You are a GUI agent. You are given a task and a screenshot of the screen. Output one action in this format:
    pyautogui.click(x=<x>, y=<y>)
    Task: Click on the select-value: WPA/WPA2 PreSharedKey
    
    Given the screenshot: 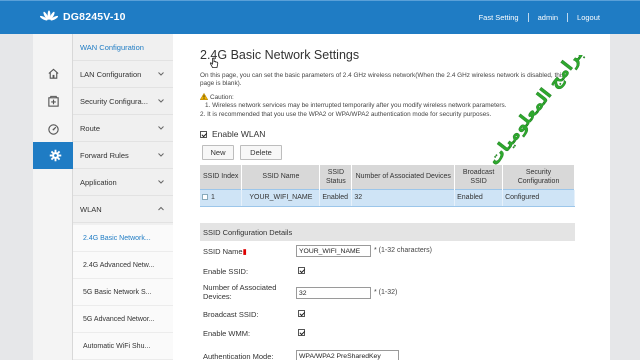 What is the action you would take?
    pyautogui.click(x=340, y=356)
    